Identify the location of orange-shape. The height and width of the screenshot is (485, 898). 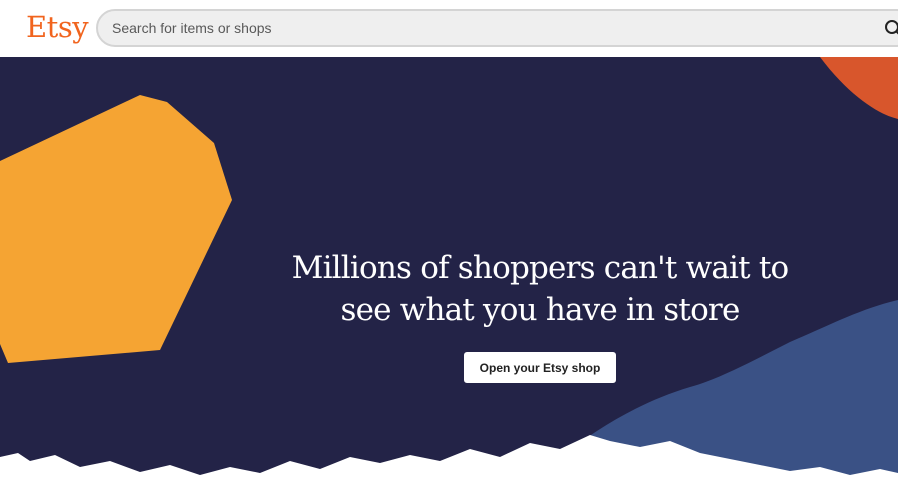
(116, 229).